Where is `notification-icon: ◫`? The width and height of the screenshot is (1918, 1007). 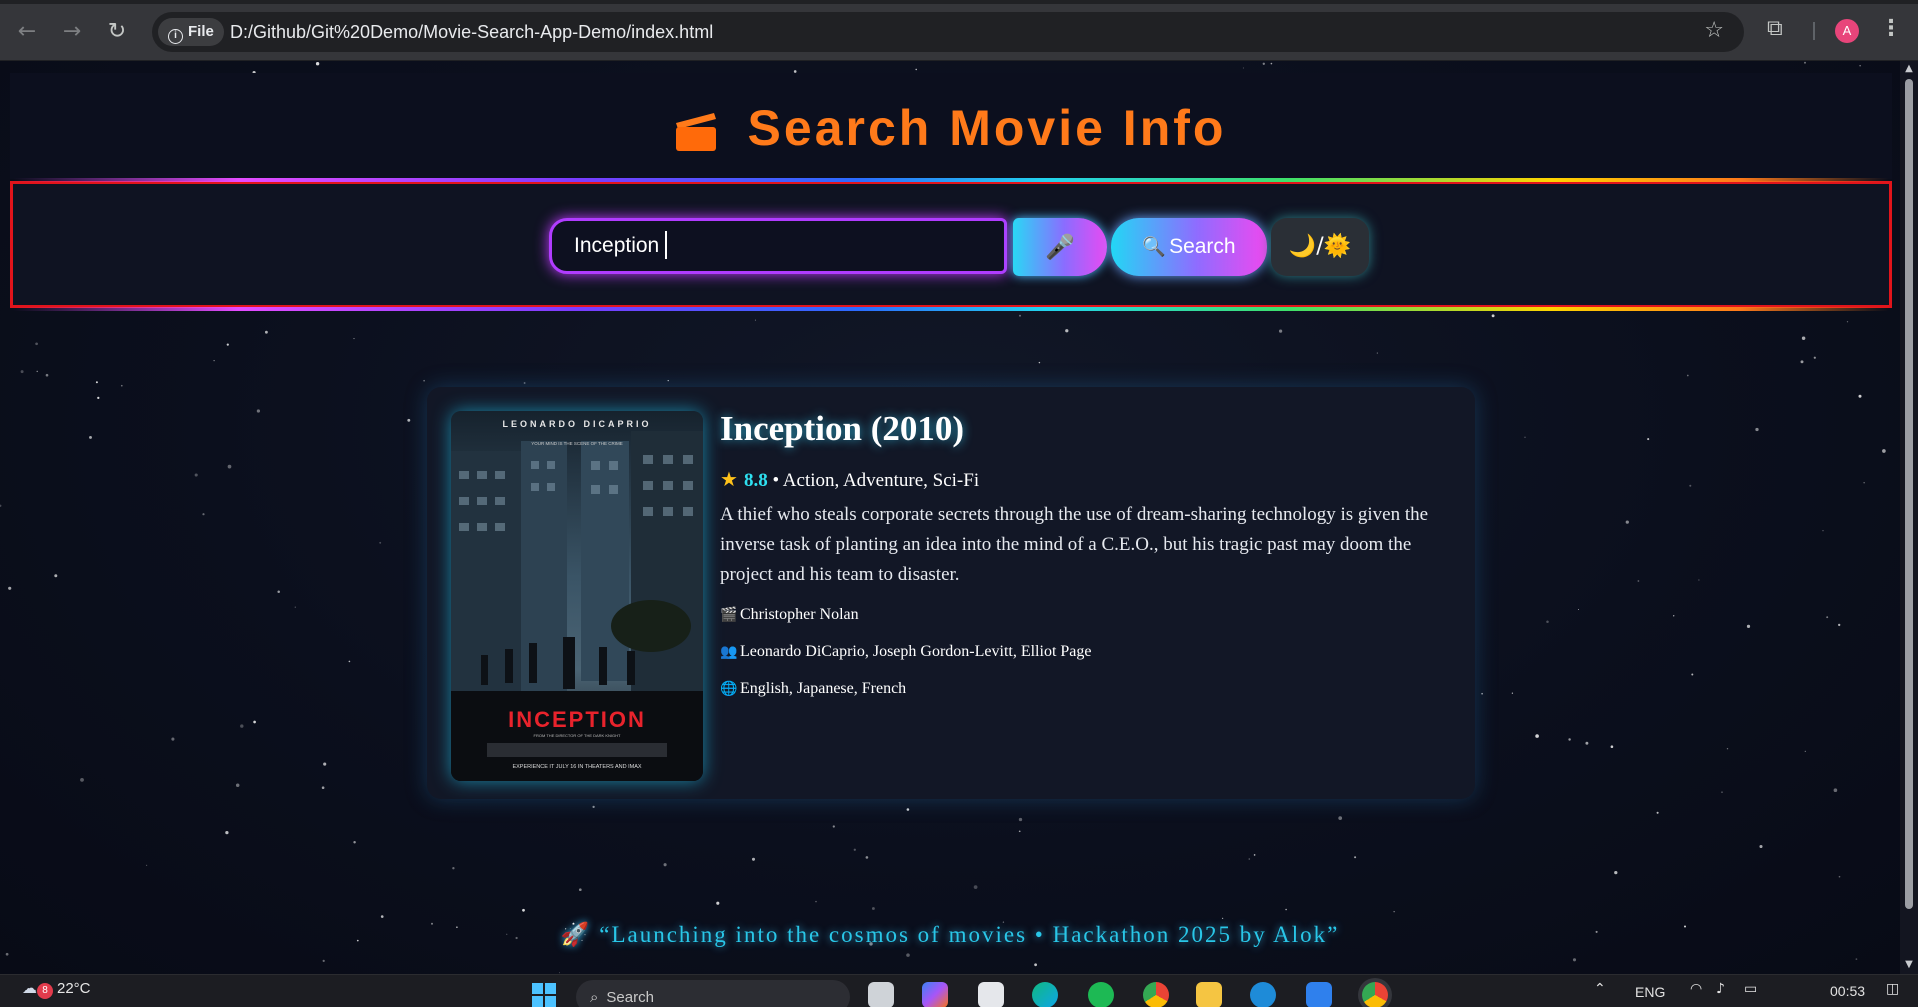 notification-icon: ◫ is located at coordinates (1892, 989).